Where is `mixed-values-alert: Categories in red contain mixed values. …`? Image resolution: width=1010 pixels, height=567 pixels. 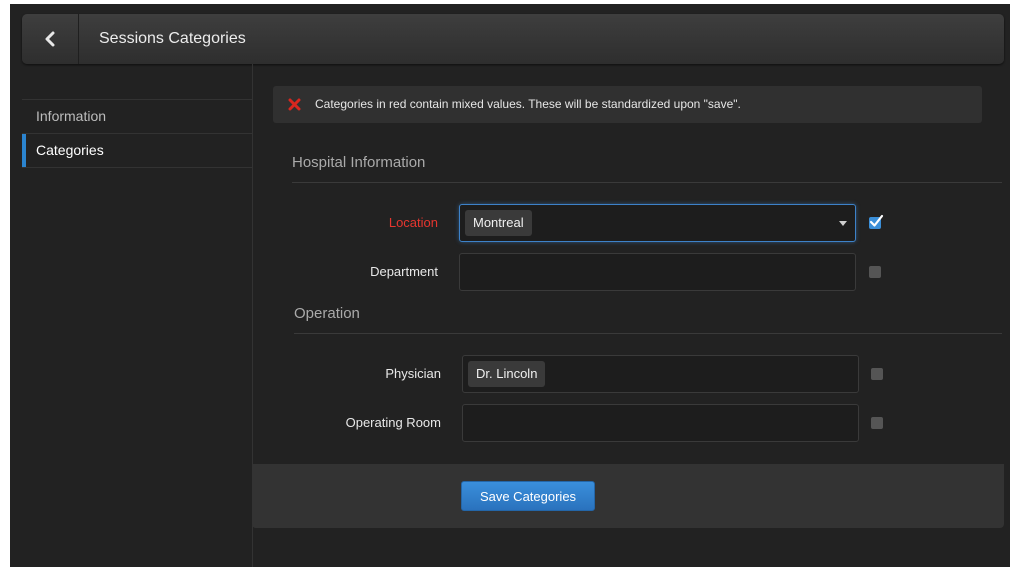 mixed-values-alert: Categories in red contain mixed values. … is located at coordinates (627, 104).